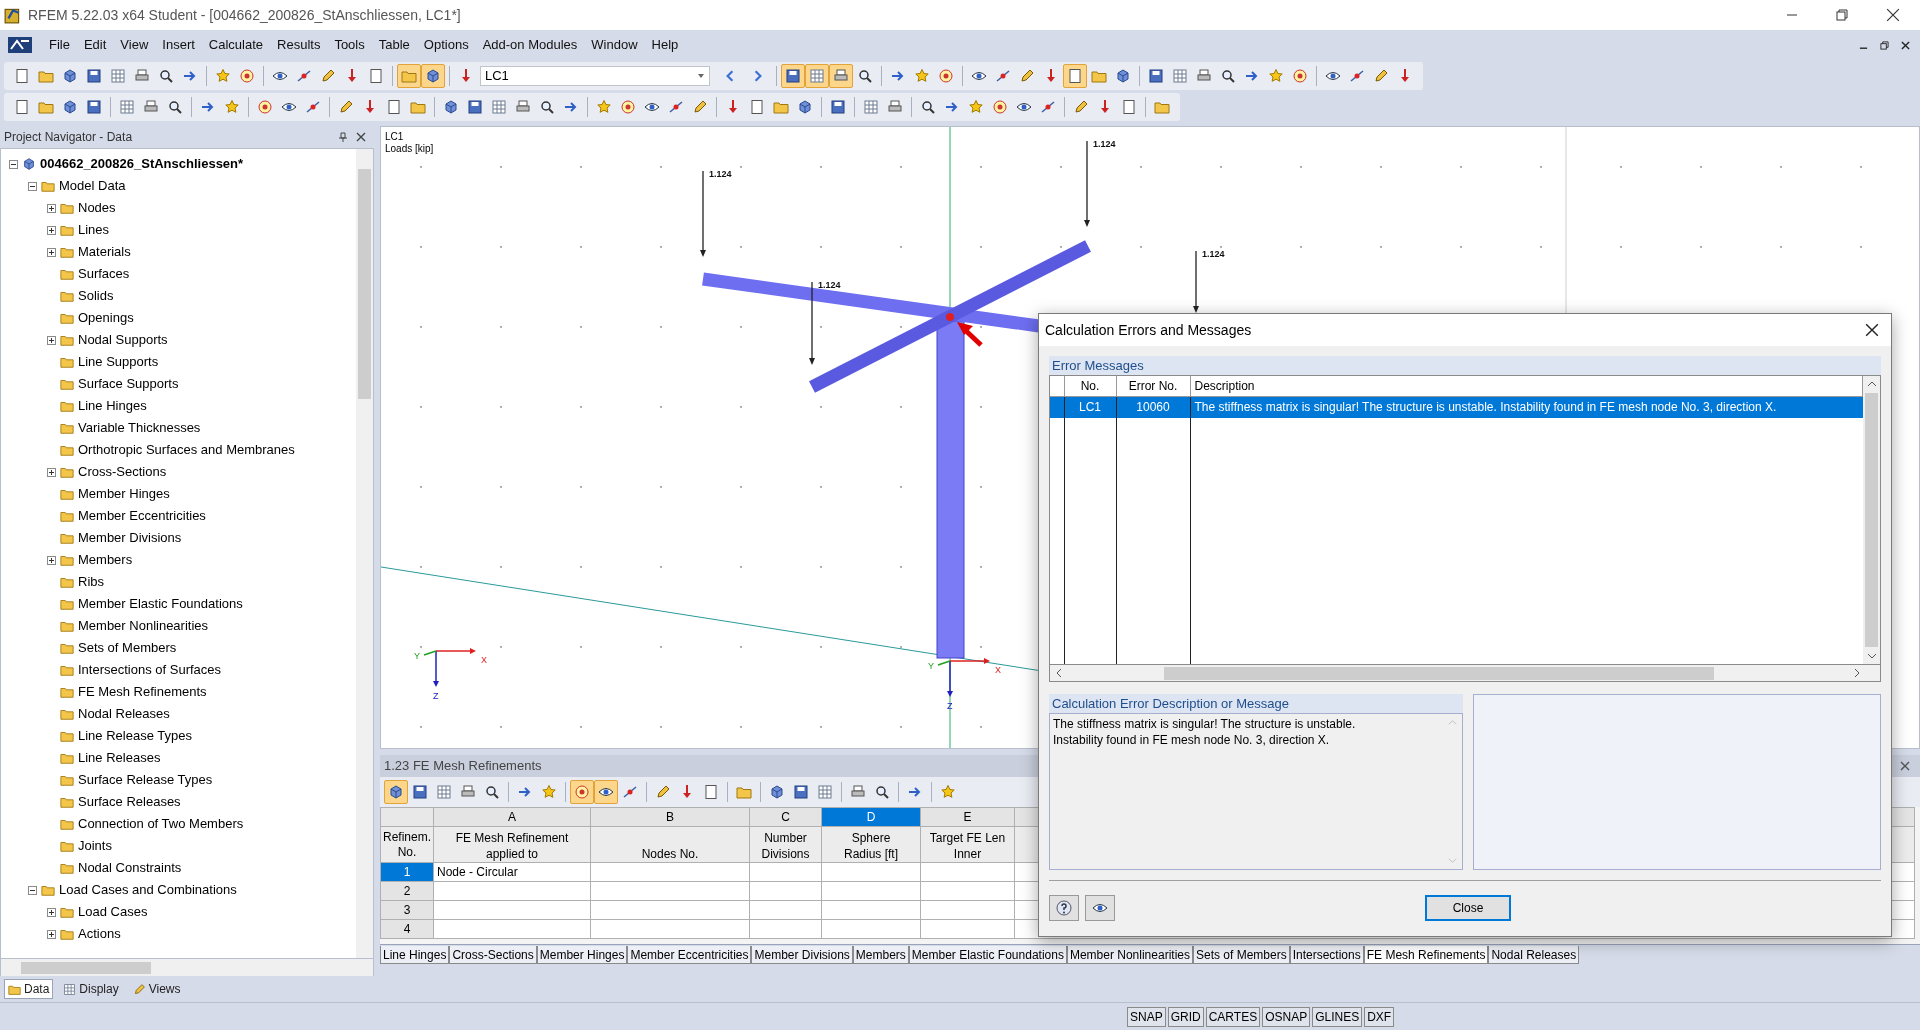 The width and height of the screenshot is (1920, 1030). What do you see at coordinates (148, 890) in the screenshot?
I see `tree-item: Load Cases and Combinations` at bounding box center [148, 890].